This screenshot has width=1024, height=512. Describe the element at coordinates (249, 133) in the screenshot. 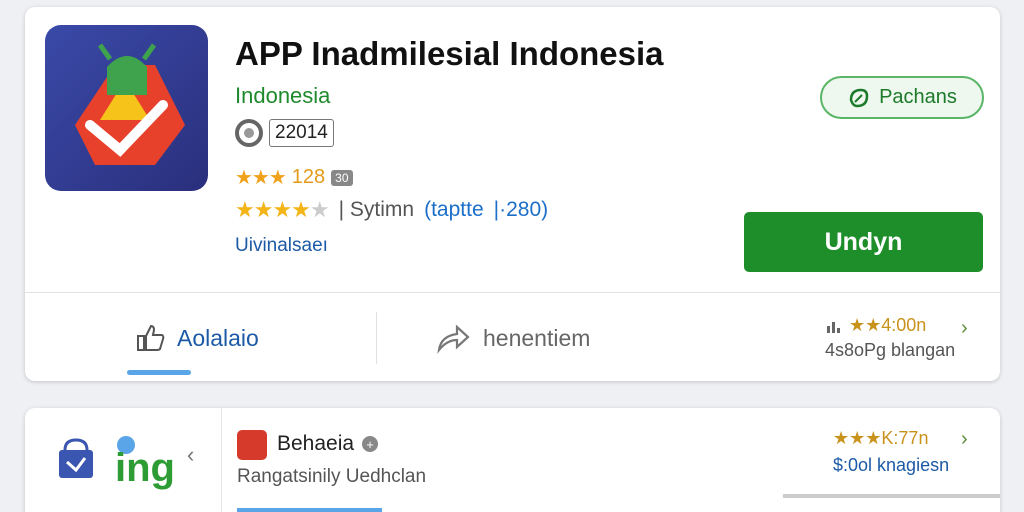

I see `circle-icon` at that location.